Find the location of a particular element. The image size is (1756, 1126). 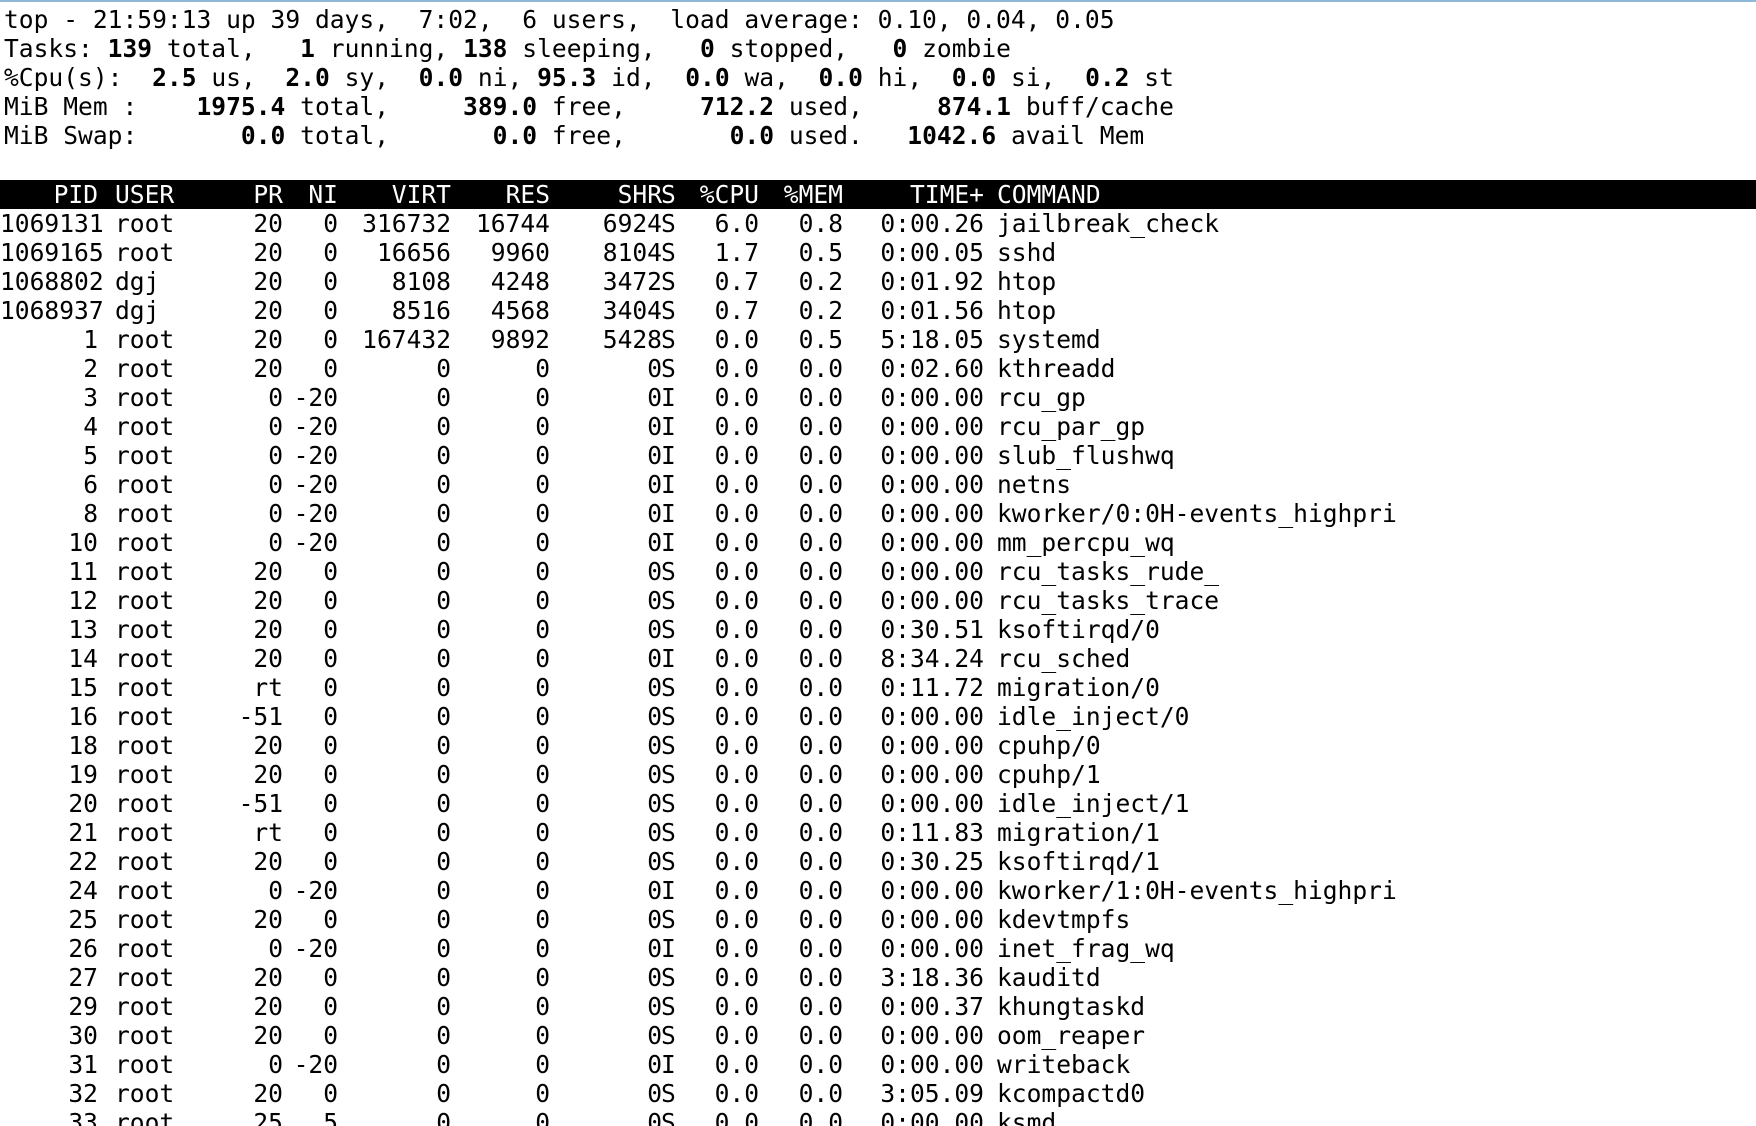

process-cpu-time-cell: 8:34.24 is located at coordinates (932, 658).